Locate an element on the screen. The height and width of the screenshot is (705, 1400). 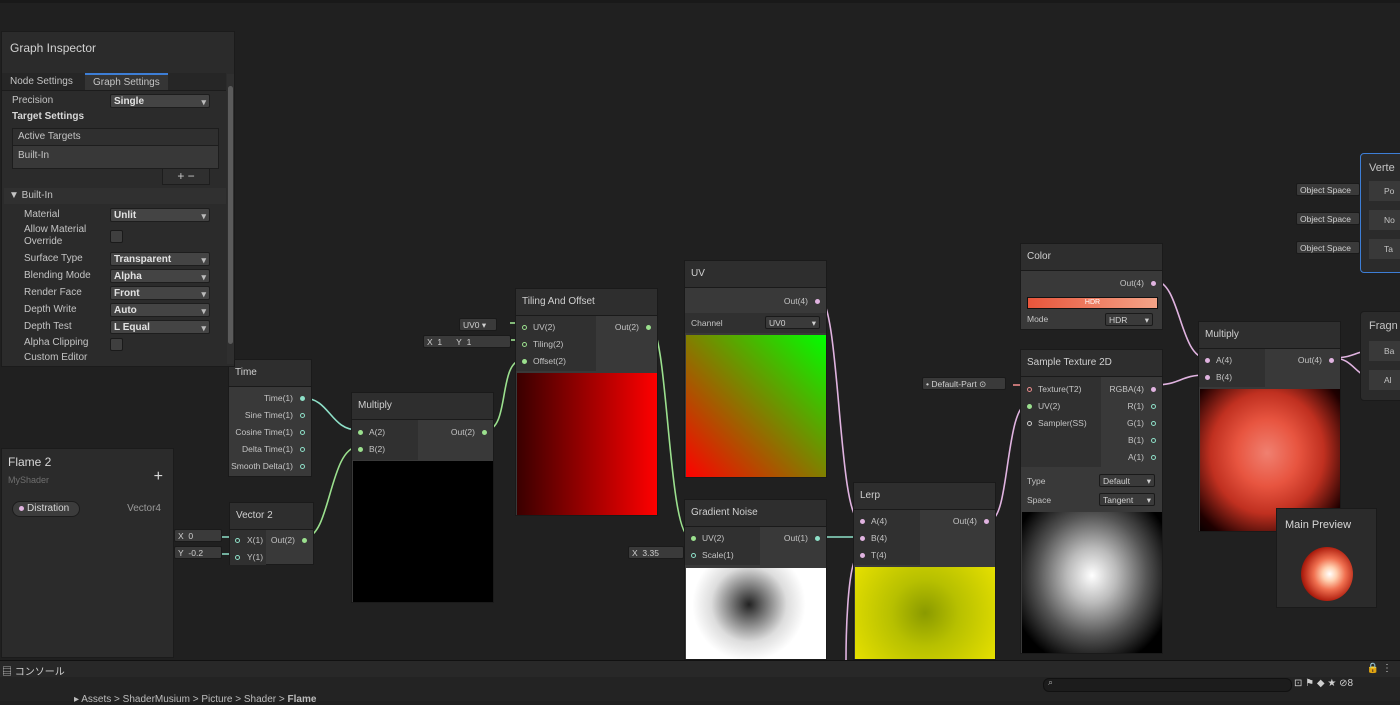
uv-out-port is located at coordinates (817, 301).